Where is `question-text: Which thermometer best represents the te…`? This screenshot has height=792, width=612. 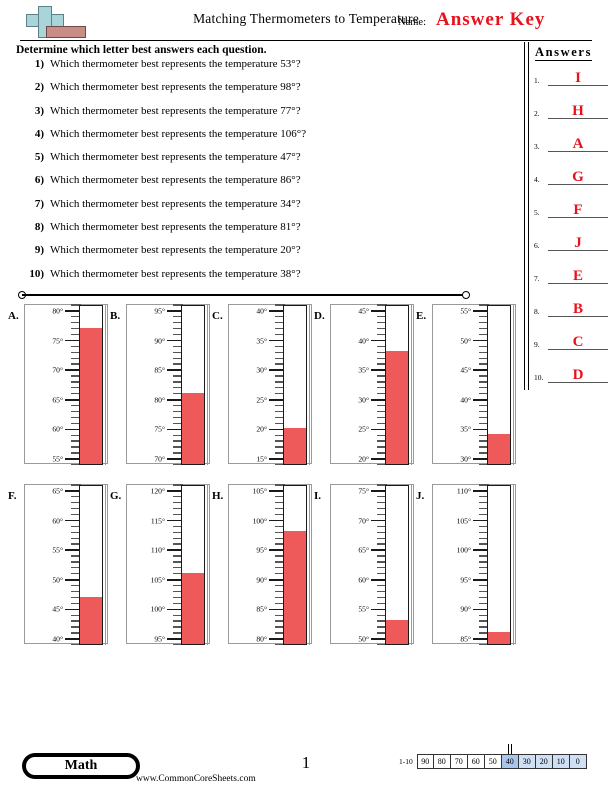 question-text: Which thermometer best represents the te… is located at coordinates (175, 87).